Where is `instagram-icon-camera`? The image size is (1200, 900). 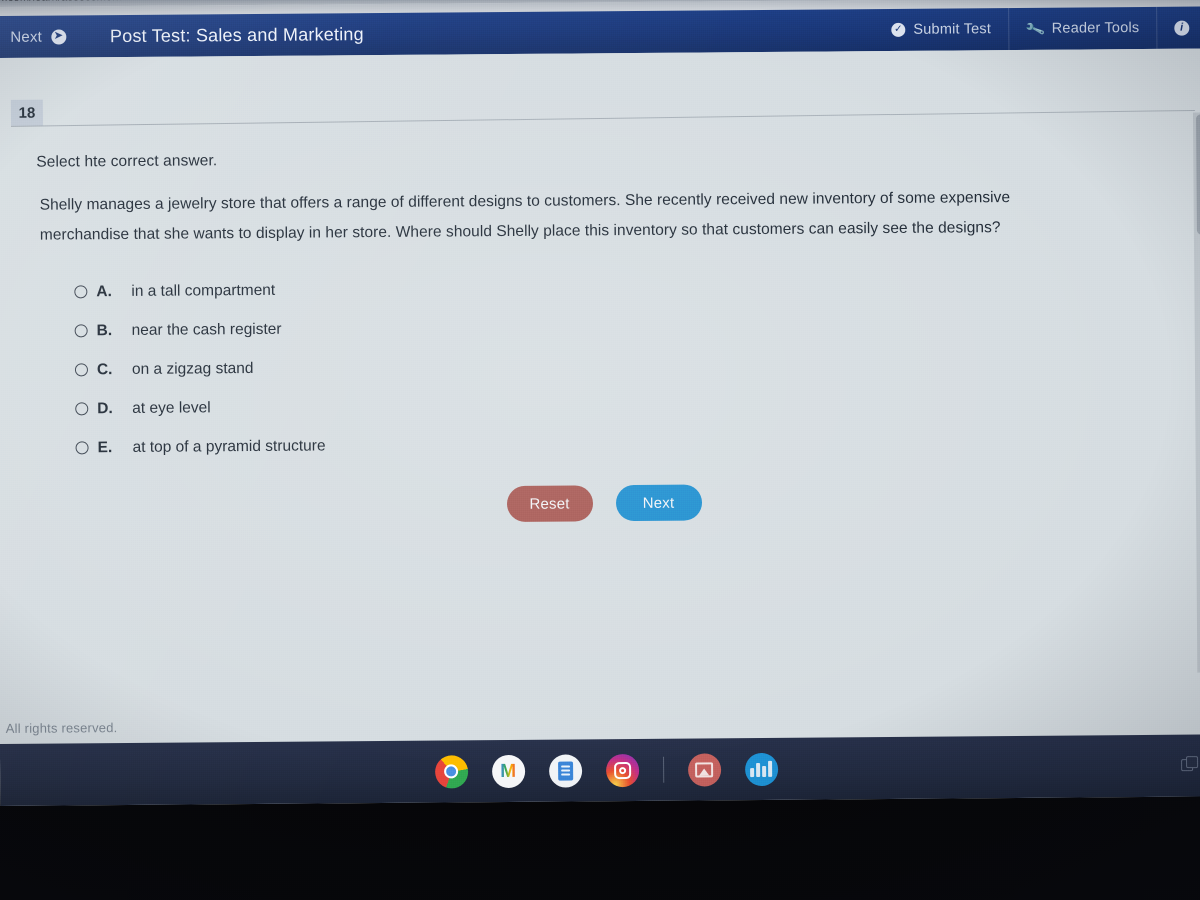 instagram-icon-camera is located at coordinates (622, 770).